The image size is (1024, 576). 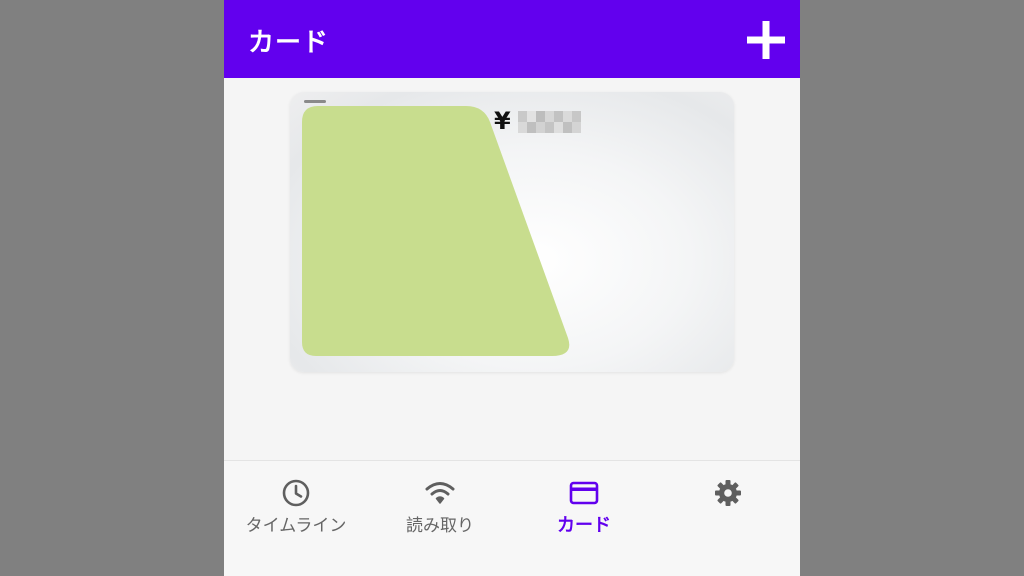 What do you see at coordinates (728, 493) in the screenshot?
I see `gear-icon` at bounding box center [728, 493].